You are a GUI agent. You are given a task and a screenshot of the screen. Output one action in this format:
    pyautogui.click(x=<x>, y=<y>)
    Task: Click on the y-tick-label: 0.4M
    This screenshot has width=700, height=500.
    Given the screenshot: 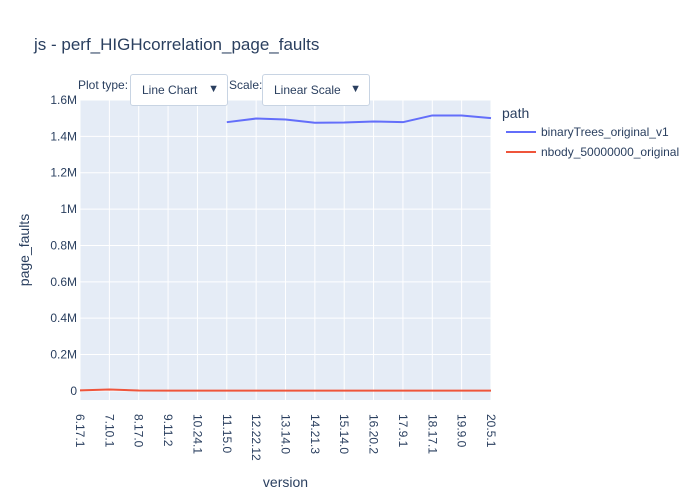 What is the action you would take?
    pyautogui.click(x=63, y=318)
    